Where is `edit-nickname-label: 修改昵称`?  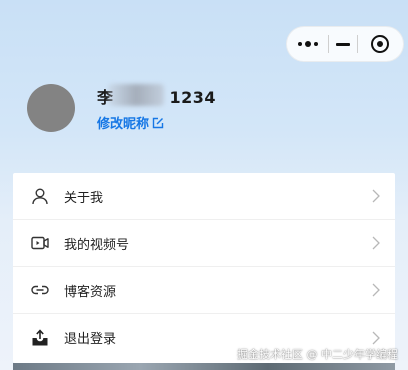
edit-nickname-label: 修改昵称 is located at coordinates (123, 124).